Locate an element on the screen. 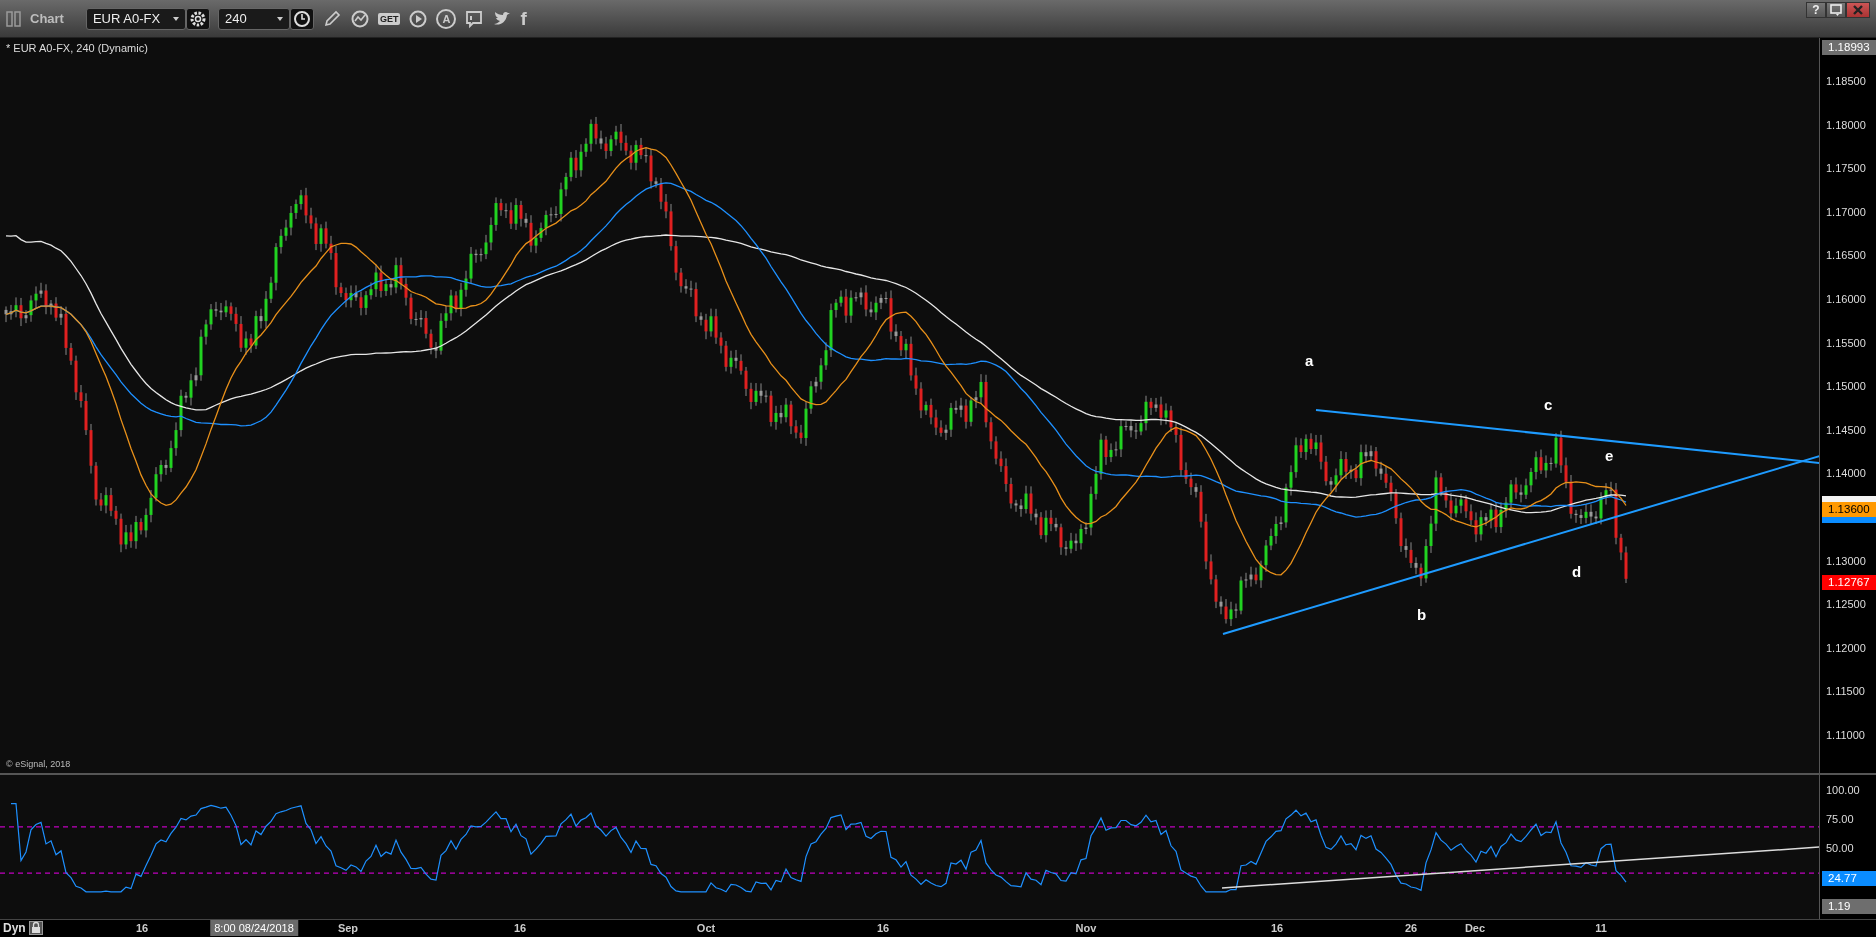 This screenshot has height=937, width=1876. price-tick-label: 1.14500 is located at coordinates (1846, 429).